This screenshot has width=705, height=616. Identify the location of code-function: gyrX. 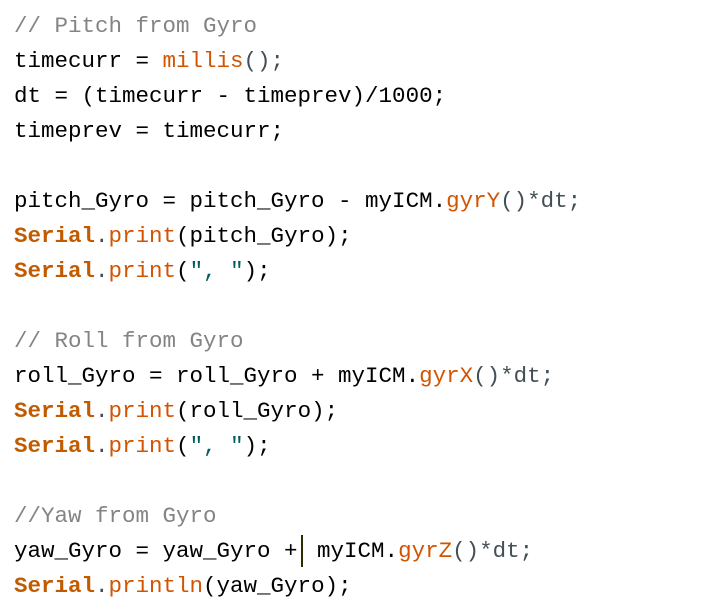
(446, 376).